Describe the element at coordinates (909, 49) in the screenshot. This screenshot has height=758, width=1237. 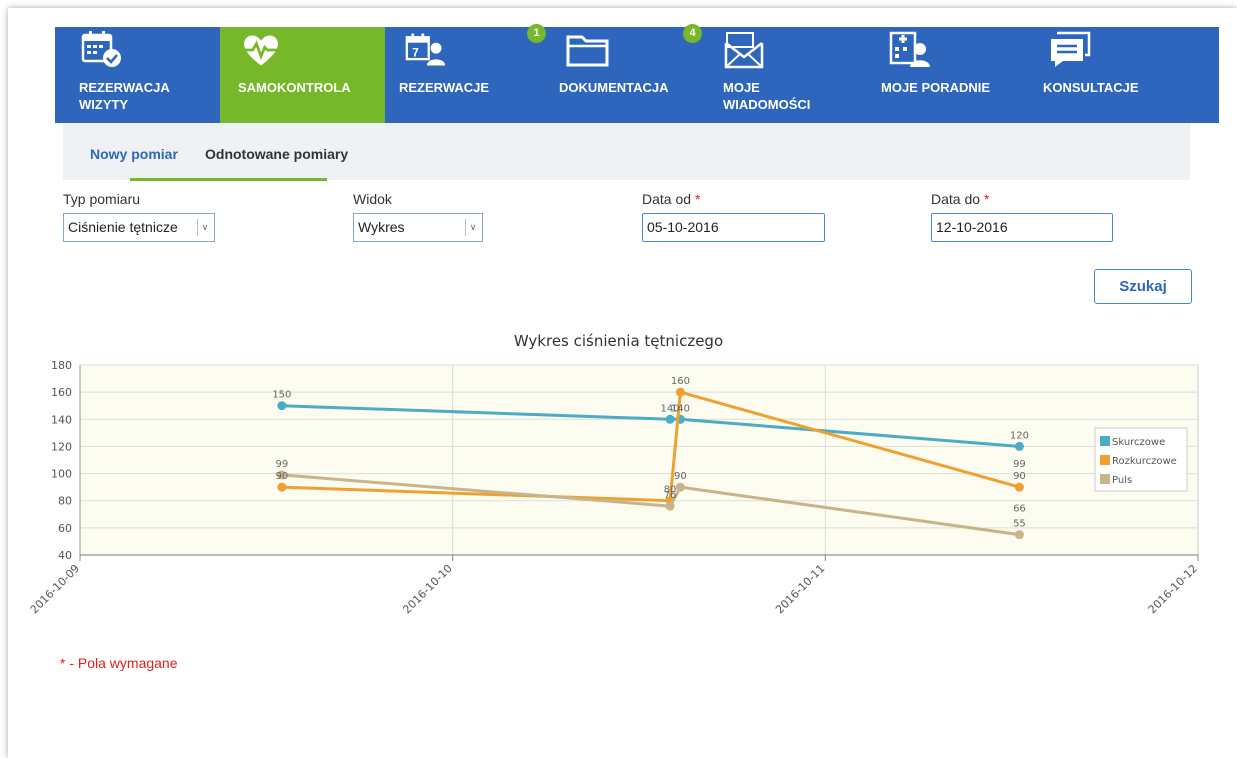
I see `hospital-user-icon` at that location.